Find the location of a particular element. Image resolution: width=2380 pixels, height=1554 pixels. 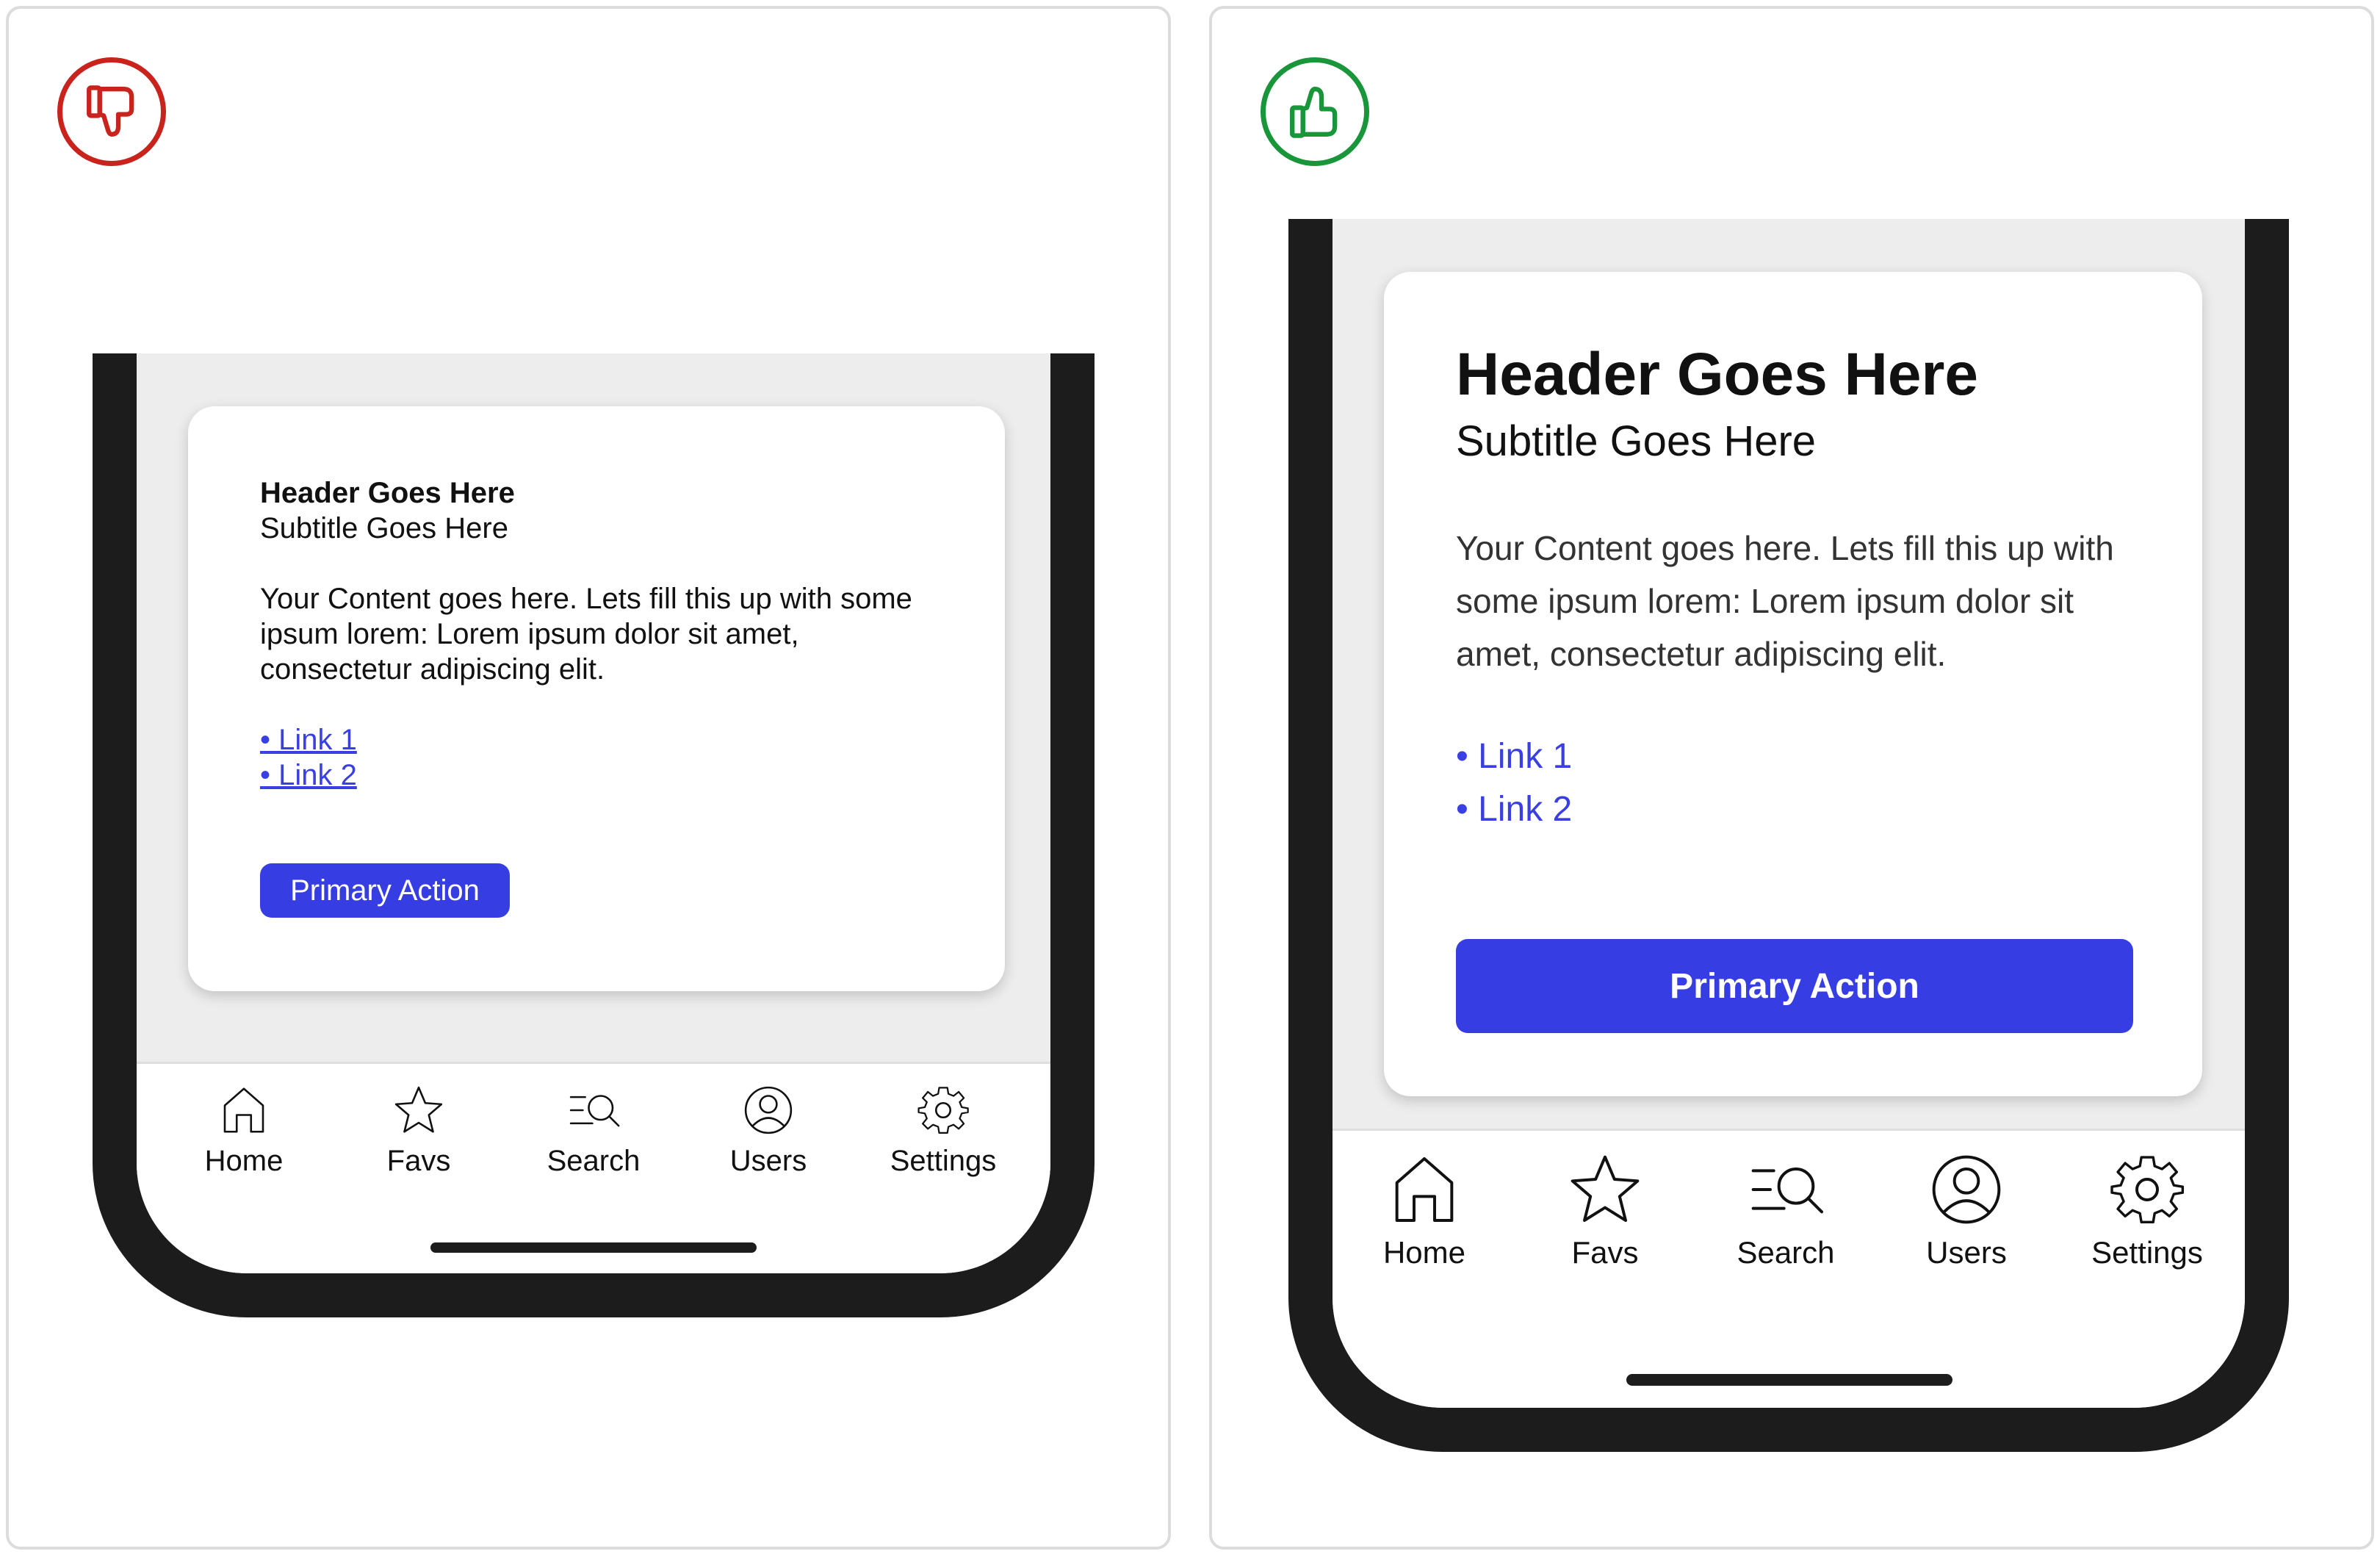

thumbs-down-icon is located at coordinates (112, 111).